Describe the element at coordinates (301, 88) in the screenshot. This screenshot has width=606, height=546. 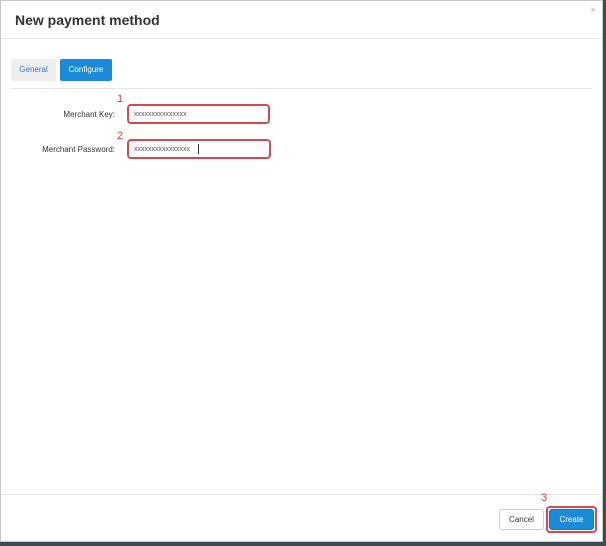
I see `tab-divider` at that location.